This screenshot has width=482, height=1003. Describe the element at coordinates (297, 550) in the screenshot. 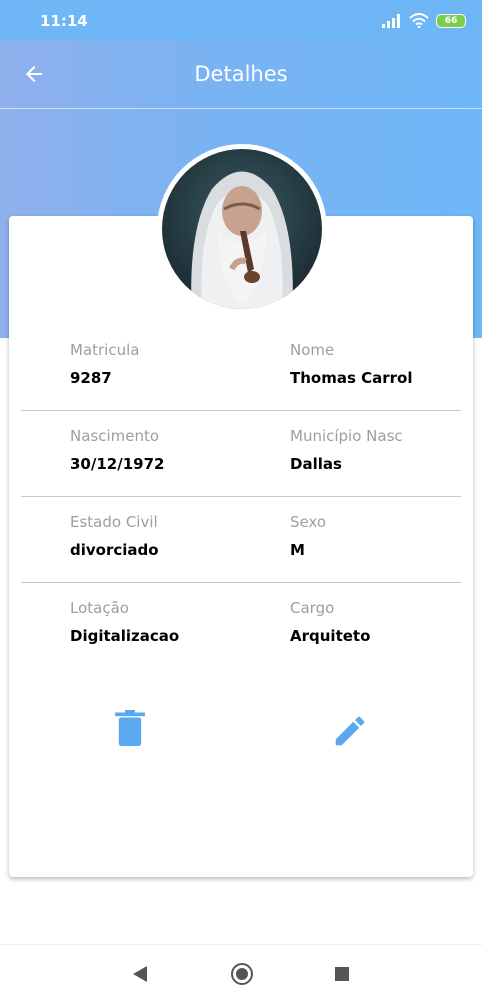

I see `field-value: M` at that location.